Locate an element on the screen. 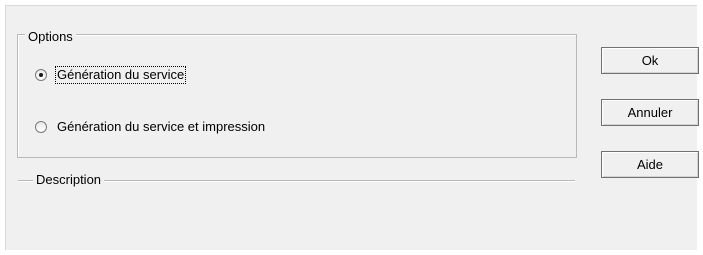 This screenshot has height=255, width=703. radio-button-unchecked is located at coordinates (41, 127).